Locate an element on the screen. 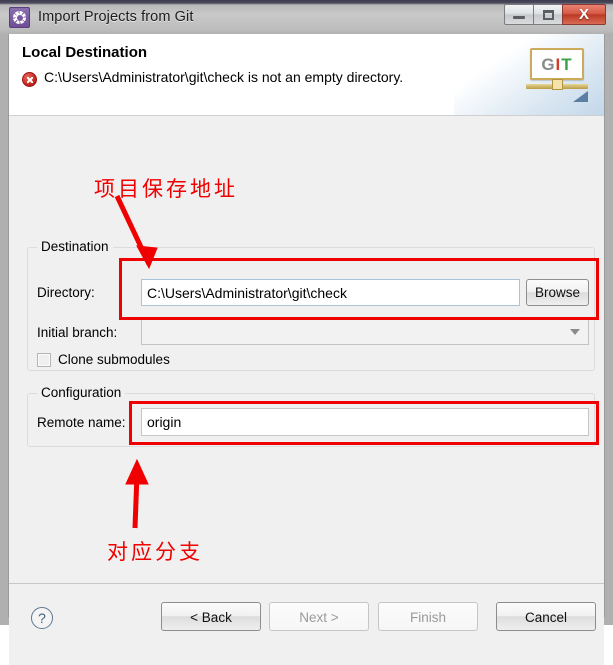 This screenshot has width=613, height=665. git-logo-letter-g: G is located at coordinates (548, 64).